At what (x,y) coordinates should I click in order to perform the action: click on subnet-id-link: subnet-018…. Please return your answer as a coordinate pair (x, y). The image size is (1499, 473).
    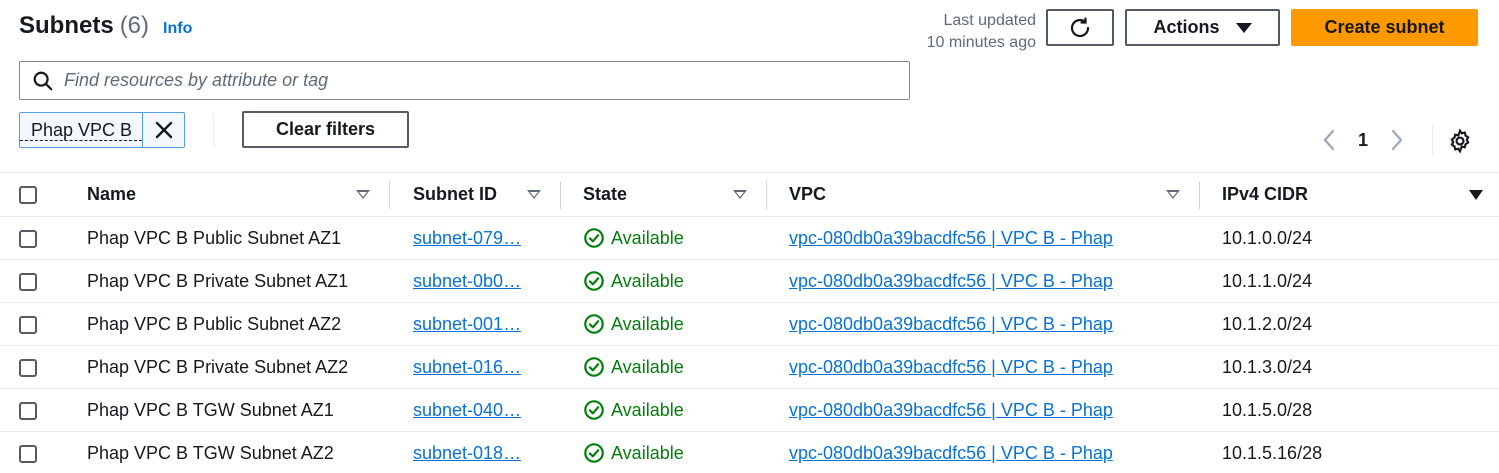
    Looking at the image, I should click on (467, 453).